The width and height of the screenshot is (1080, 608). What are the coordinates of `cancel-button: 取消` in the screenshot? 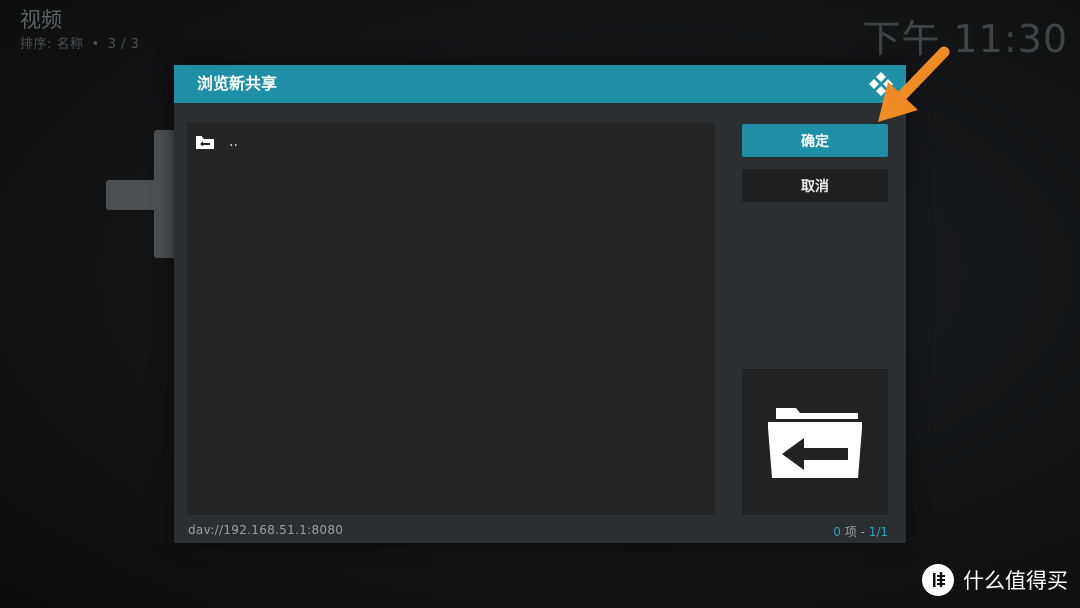 It's located at (815, 185).